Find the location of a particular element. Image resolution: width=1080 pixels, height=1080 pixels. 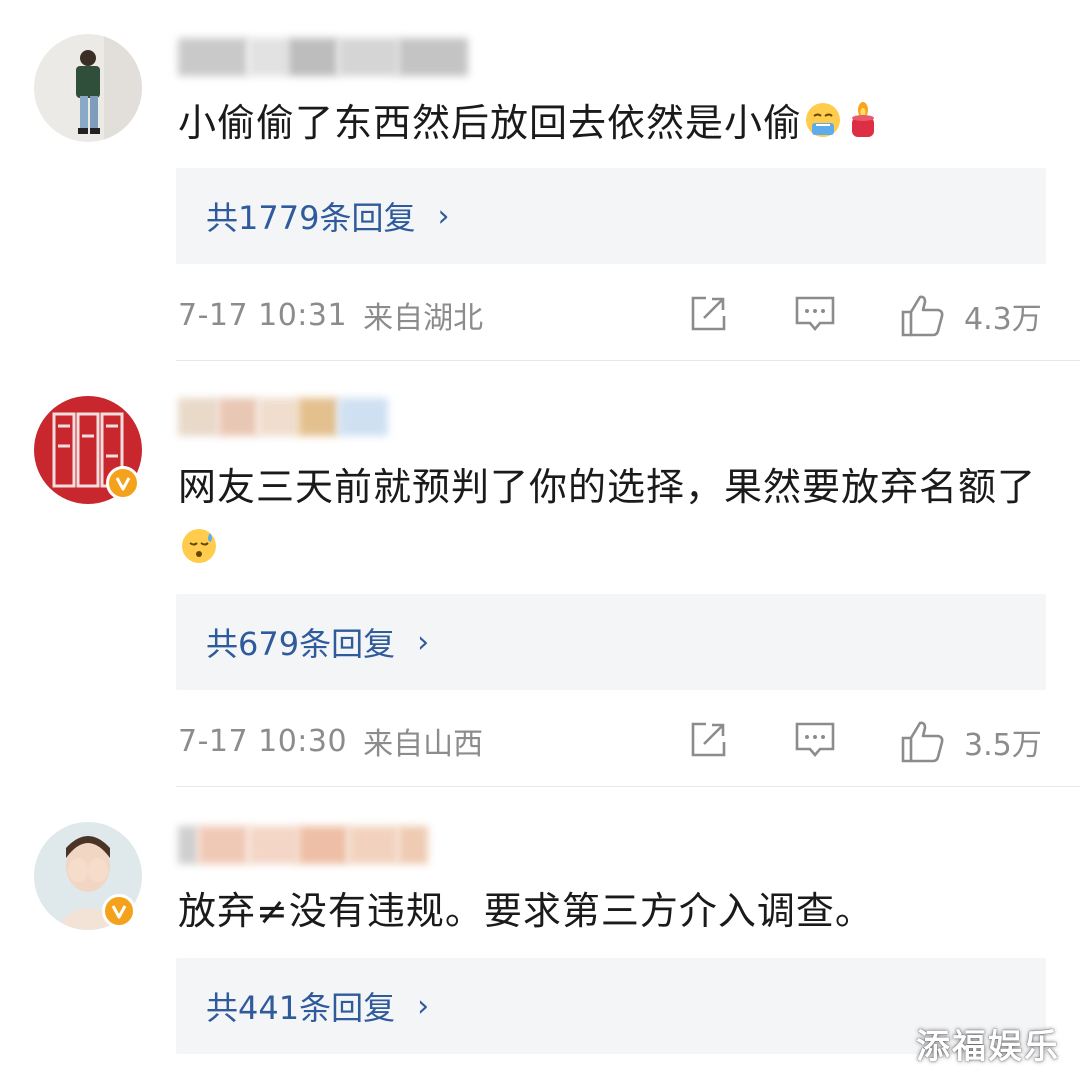

comment-actions: 4.3万 is located at coordinates (866, 315).